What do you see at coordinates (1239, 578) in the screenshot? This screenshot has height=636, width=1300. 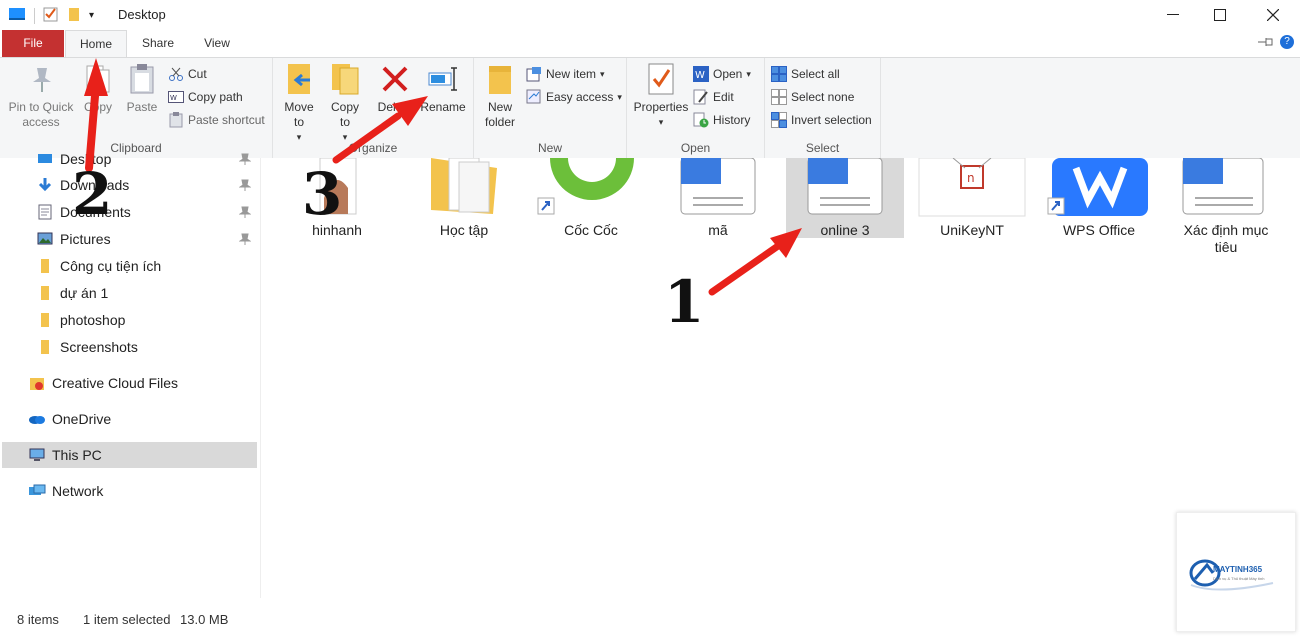 I see `watermark-tagline: Dịch vụ & Thủ thuật Máy tính` at bounding box center [1239, 578].